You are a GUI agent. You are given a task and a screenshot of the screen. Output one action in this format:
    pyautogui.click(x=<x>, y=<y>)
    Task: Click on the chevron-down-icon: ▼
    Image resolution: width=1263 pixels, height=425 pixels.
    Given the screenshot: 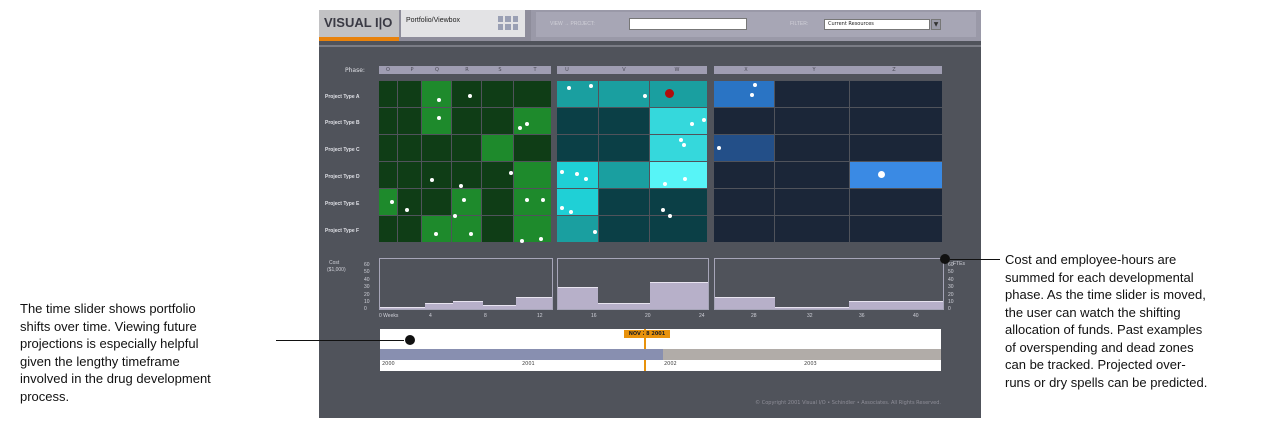 What is the action you would take?
    pyautogui.click(x=936, y=24)
    